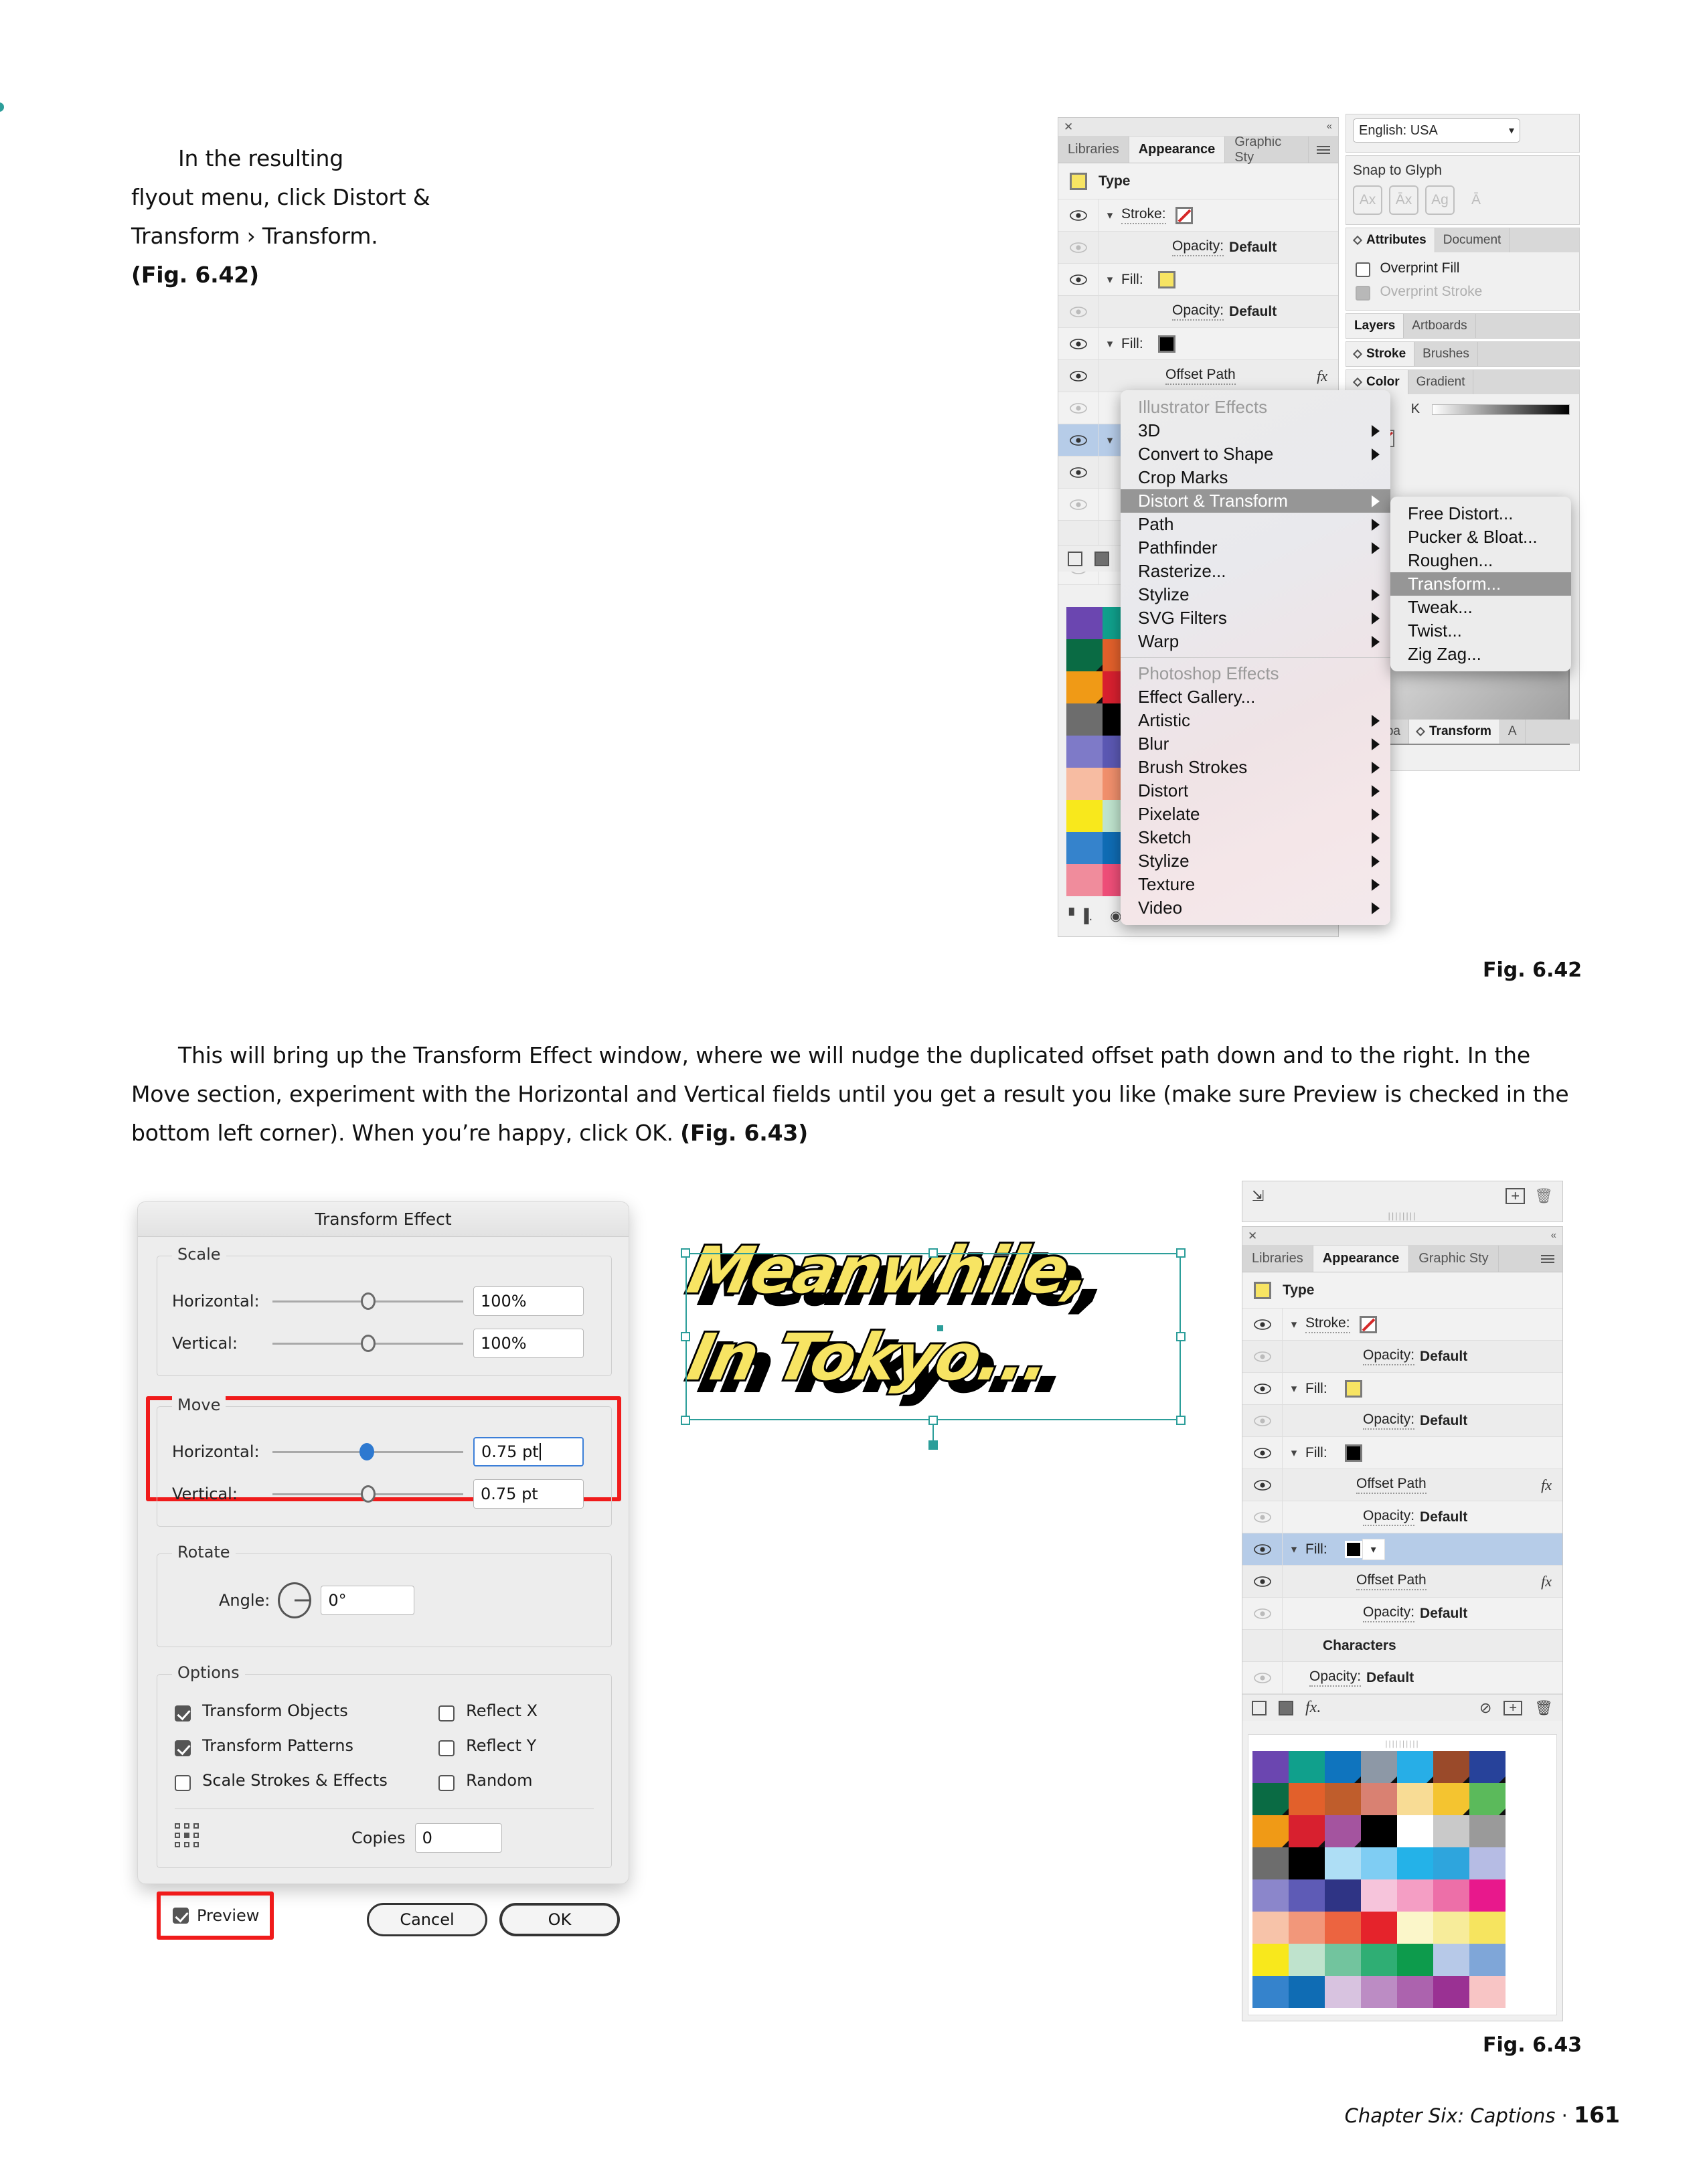 The height and width of the screenshot is (2184, 1707). Describe the element at coordinates (2, 107) in the screenshot. I see `selection-right-dot` at that location.